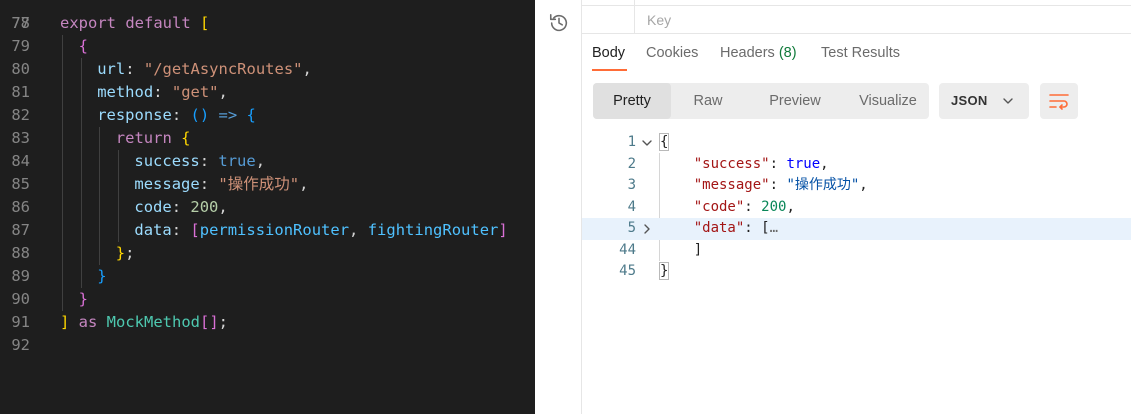  Describe the element at coordinates (20, 345) in the screenshot. I see `line-number: 92` at that location.